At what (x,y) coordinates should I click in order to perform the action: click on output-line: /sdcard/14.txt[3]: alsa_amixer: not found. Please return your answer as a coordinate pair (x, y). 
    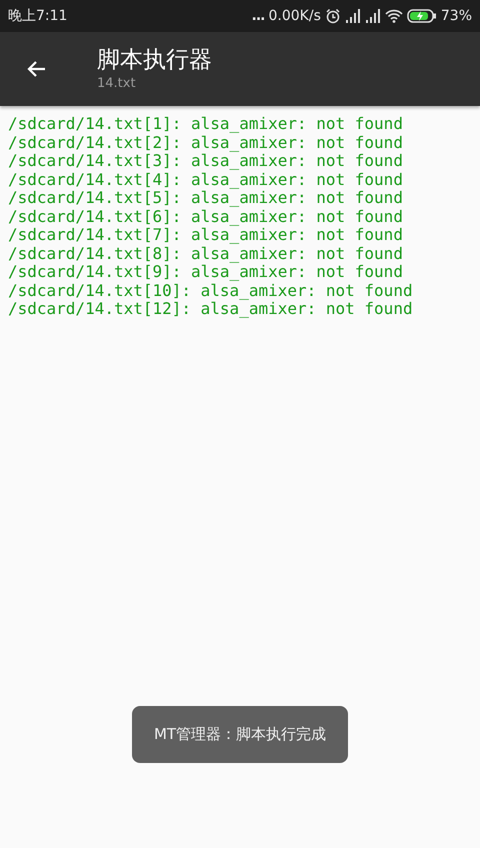
    Looking at the image, I should click on (206, 161).